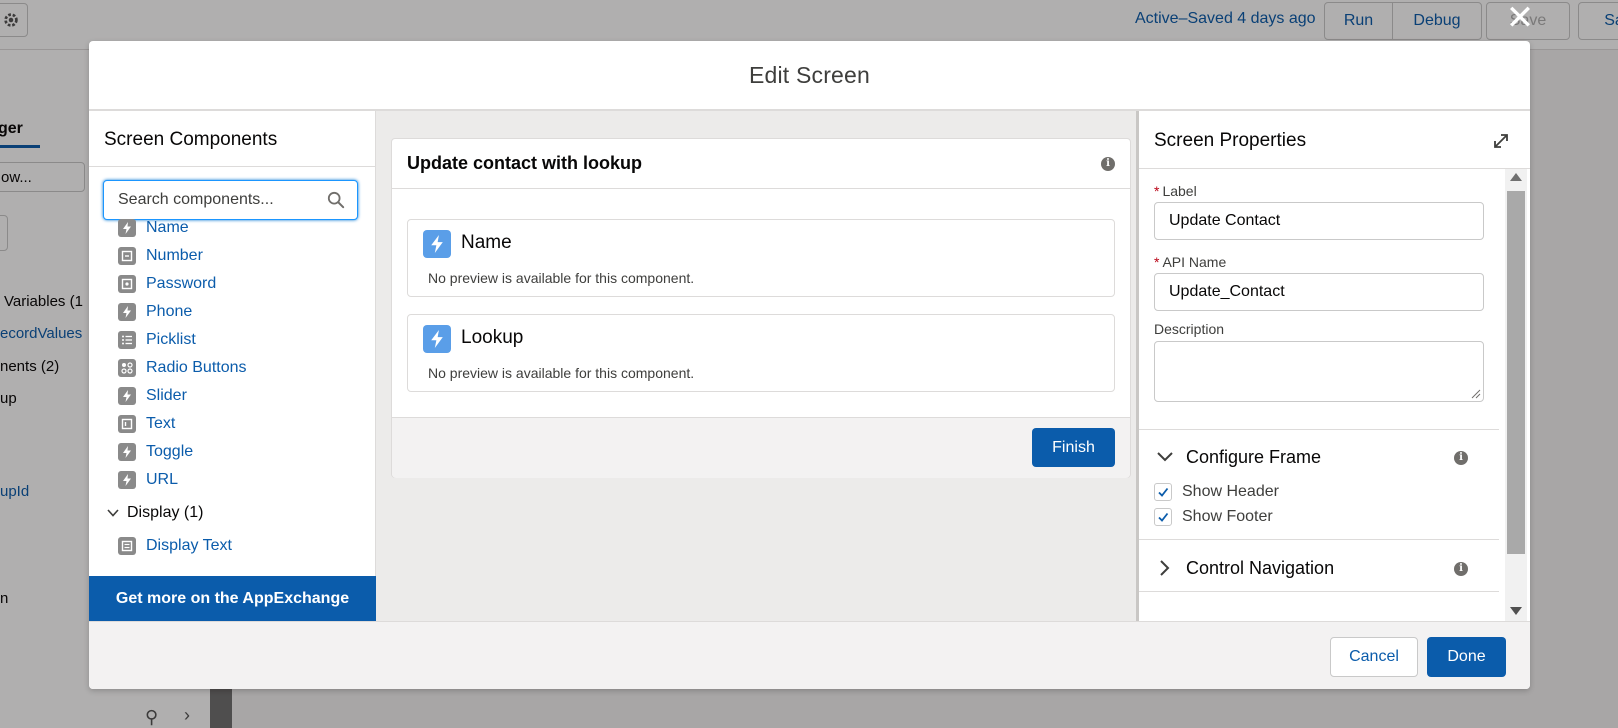 The width and height of the screenshot is (1618, 728). What do you see at coordinates (1073, 447) in the screenshot?
I see `finish-button: Finish` at bounding box center [1073, 447].